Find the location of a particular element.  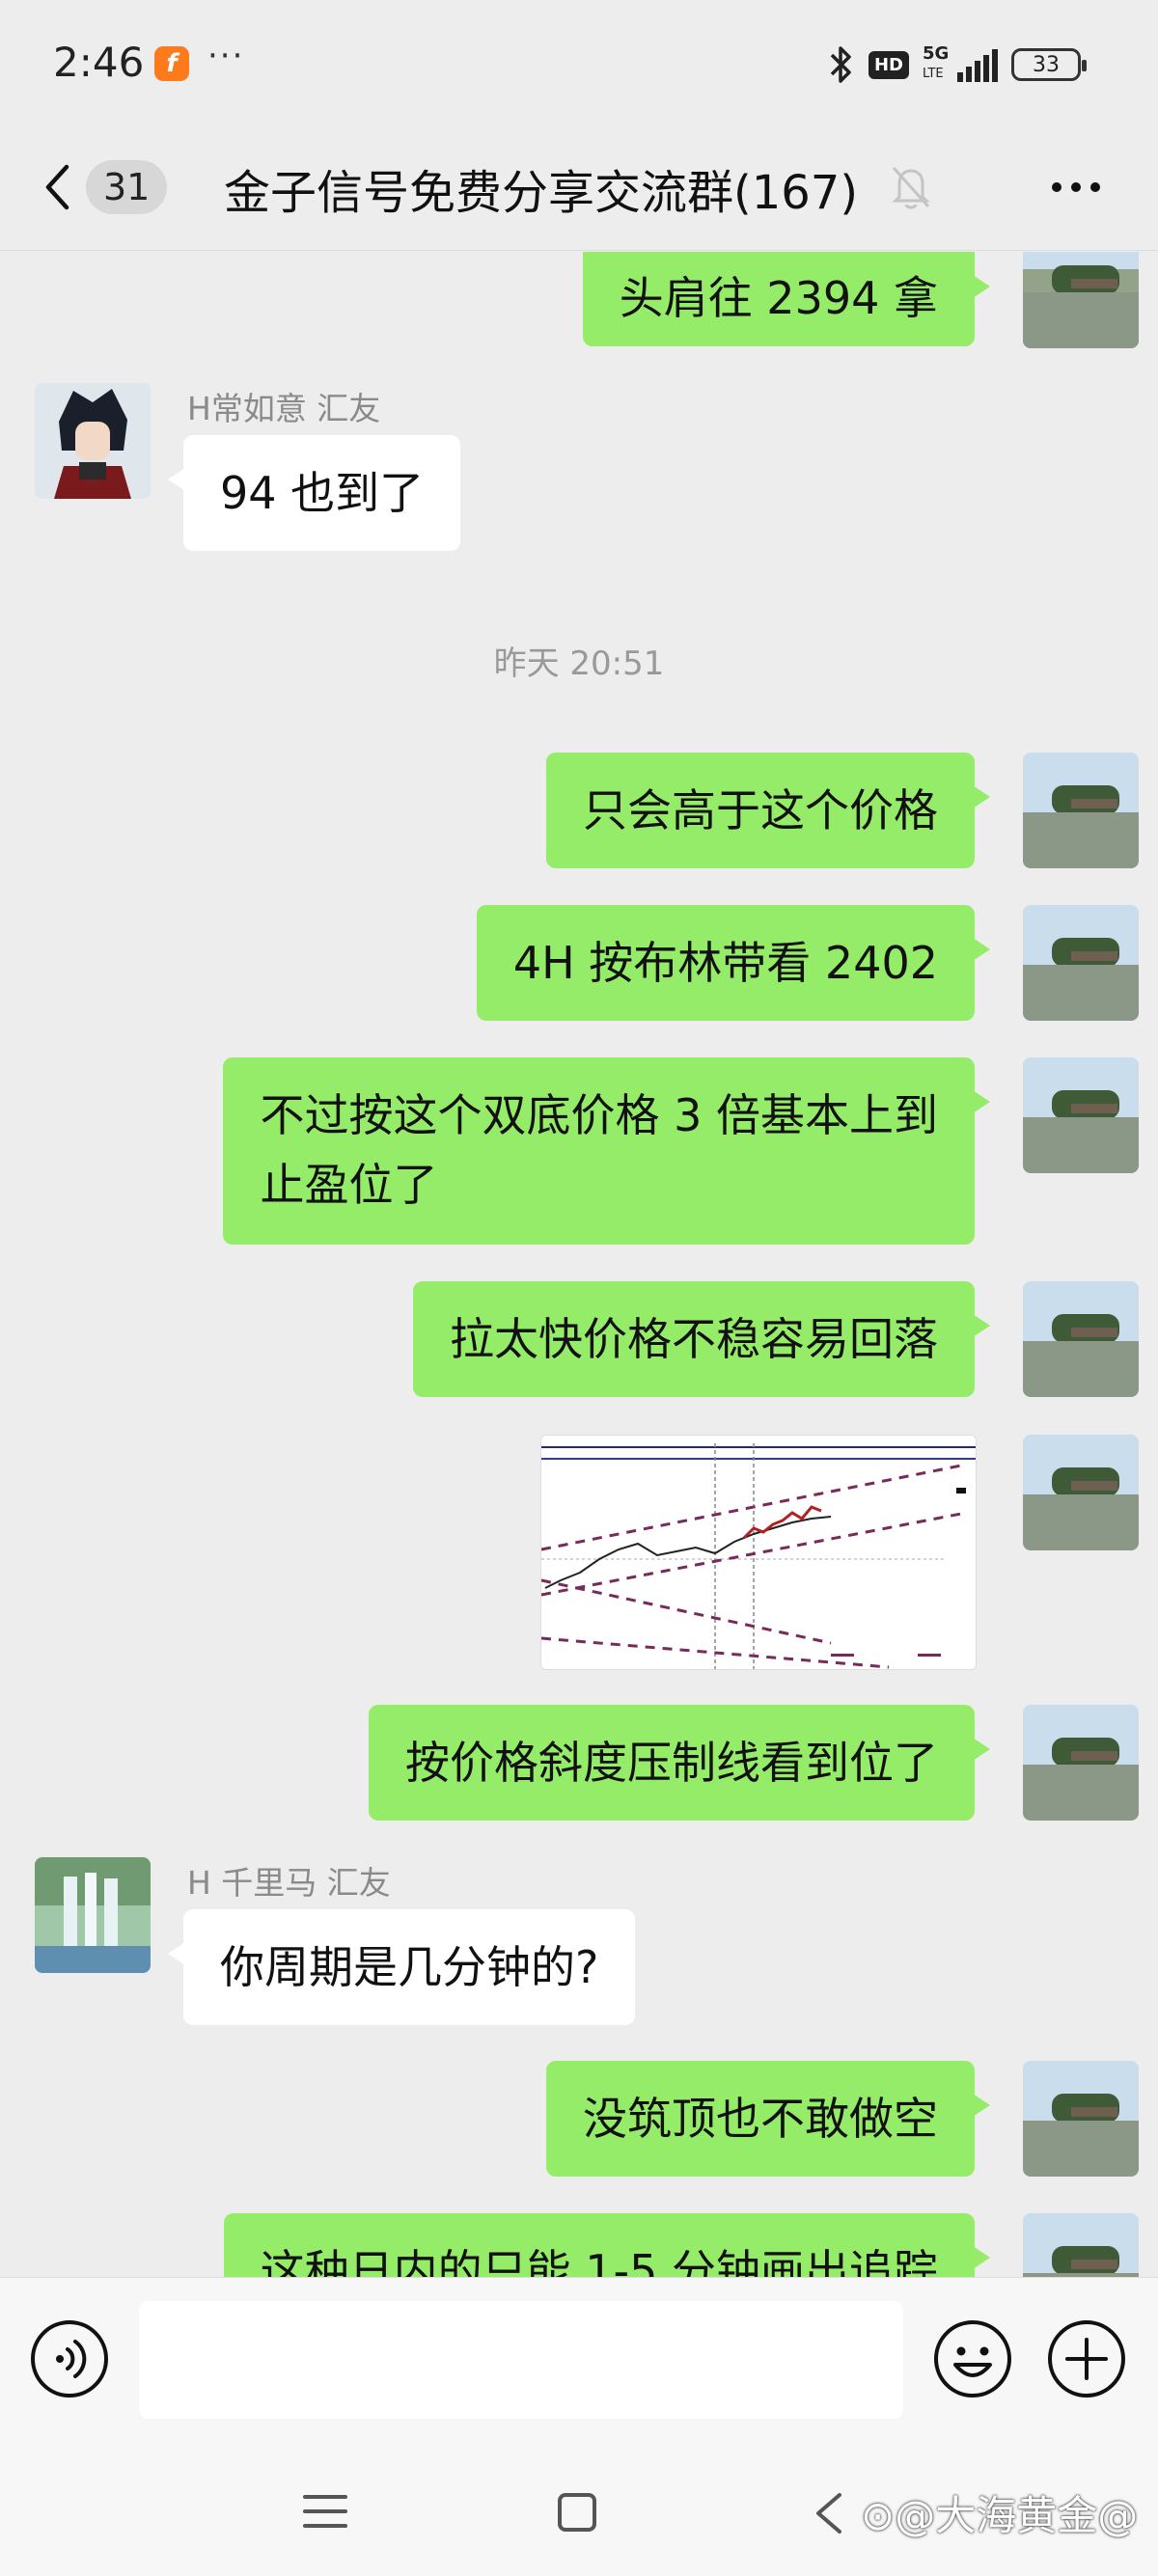

message-bubble: 只会高于这个价格 is located at coordinates (768, 810).